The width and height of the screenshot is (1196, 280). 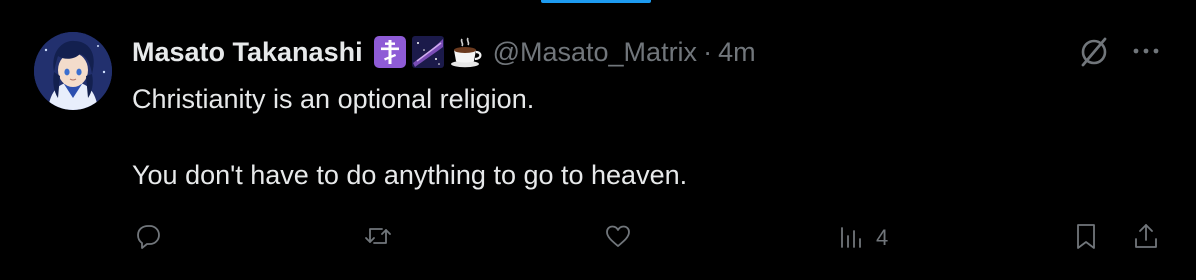 I want to click on bookmark-icon, so click(x=1086, y=238).